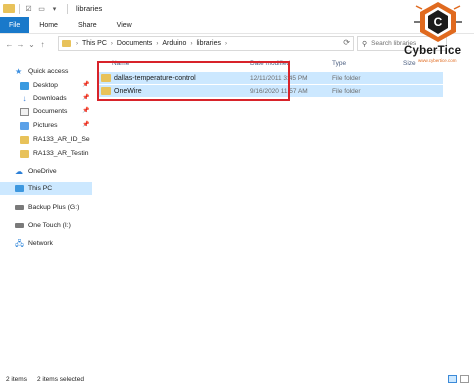 This screenshot has height=387, width=474. Describe the element at coordinates (237, 379) in the screenshot. I see `status-bar: 2 items 2 items selected` at that location.